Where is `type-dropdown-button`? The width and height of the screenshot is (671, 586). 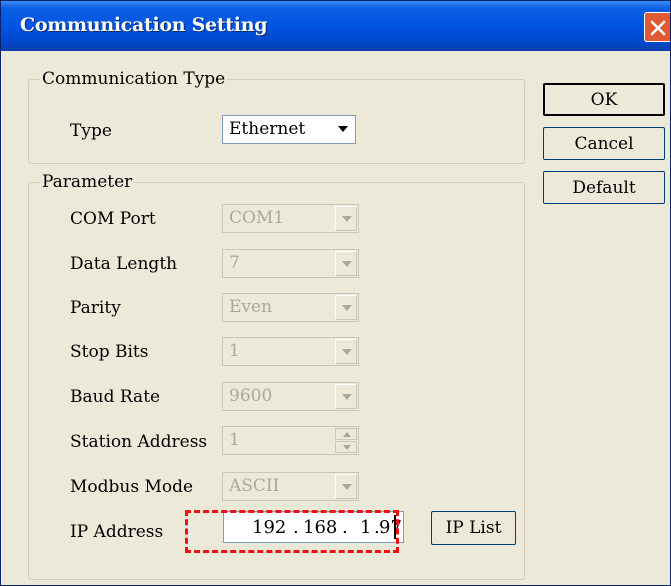
type-dropdown-button is located at coordinates (343, 129).